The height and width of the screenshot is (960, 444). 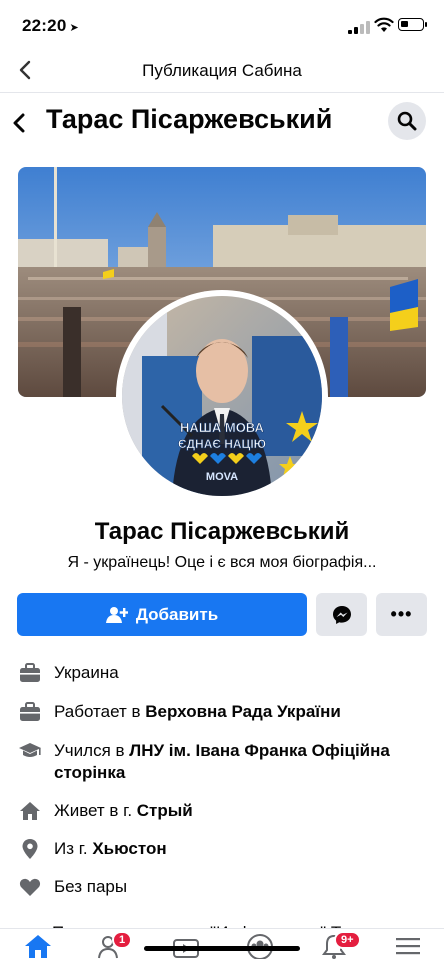 I want to click on intro-text: Украина, so click(x=86, y=672).